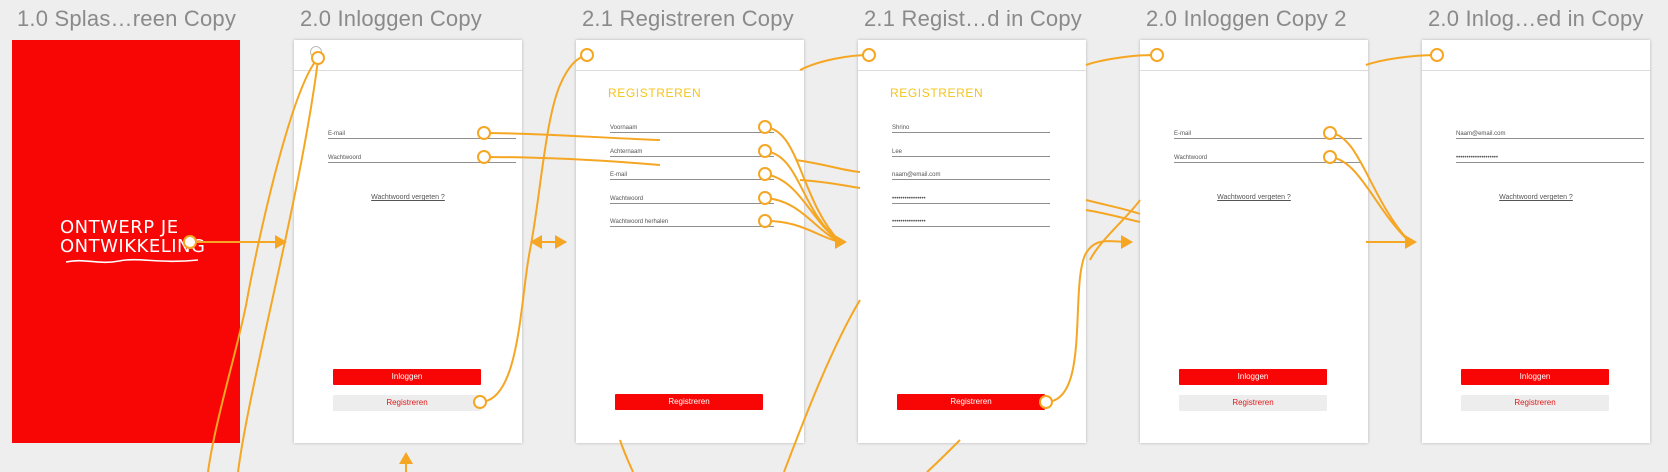 This screenshot has height=472, width=1668. I want to click on repeat-password-field: Wachtwoord herhalen, so click(692, 220).